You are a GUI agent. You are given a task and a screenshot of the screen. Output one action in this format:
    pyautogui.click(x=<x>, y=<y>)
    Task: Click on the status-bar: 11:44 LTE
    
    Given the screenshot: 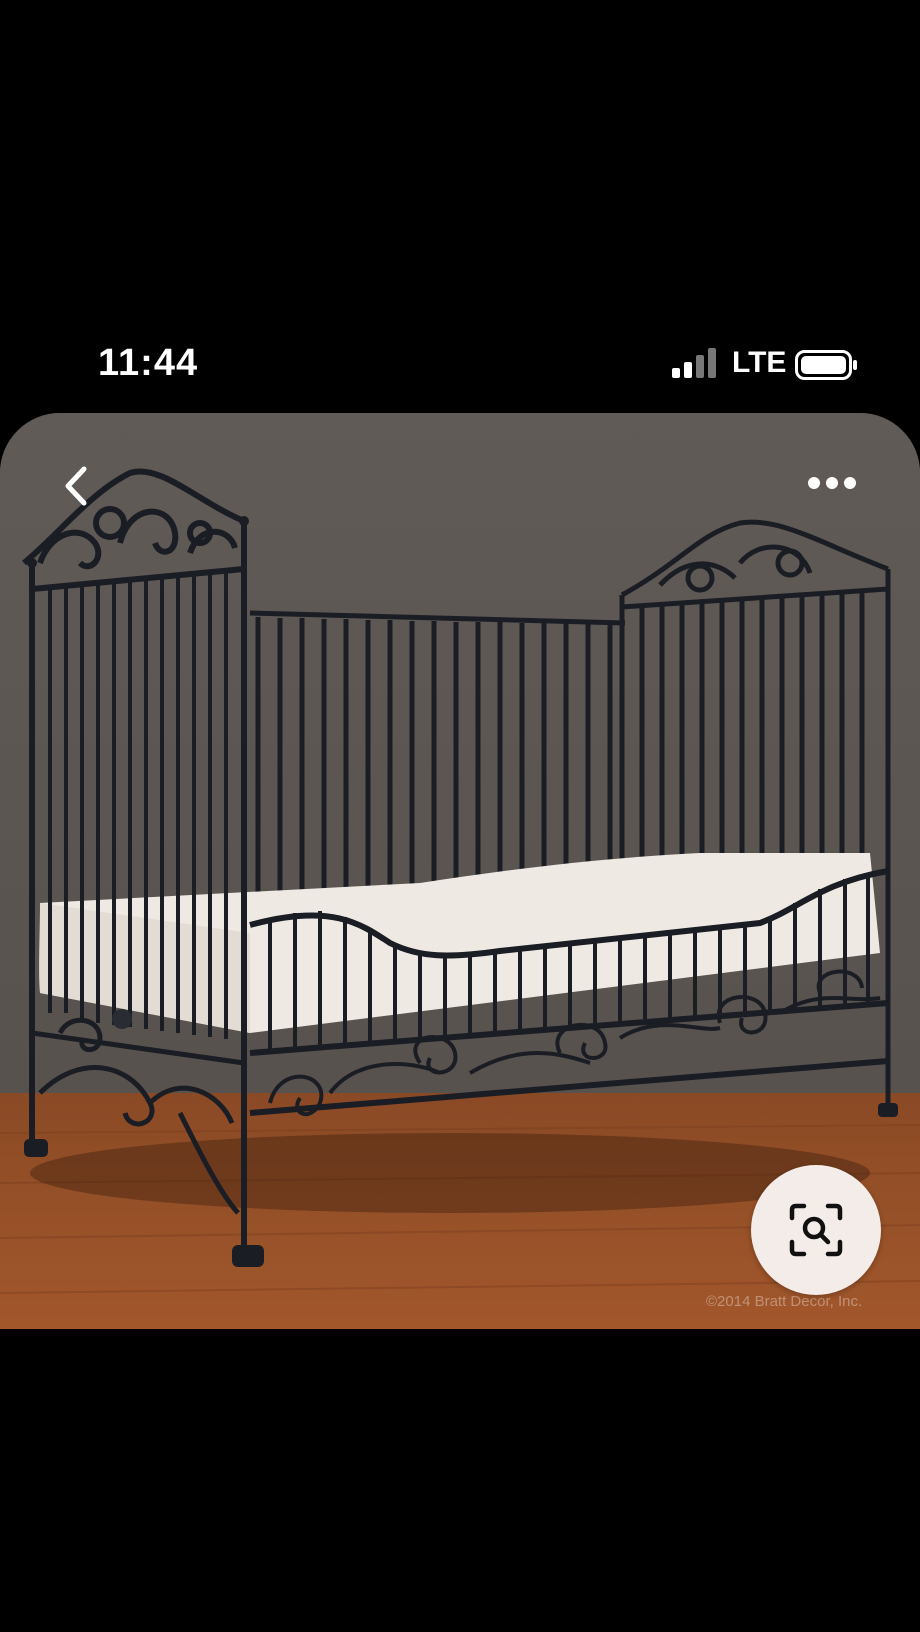 What is the action you would take?
    pyautogui.click(x=460, y=365)
    